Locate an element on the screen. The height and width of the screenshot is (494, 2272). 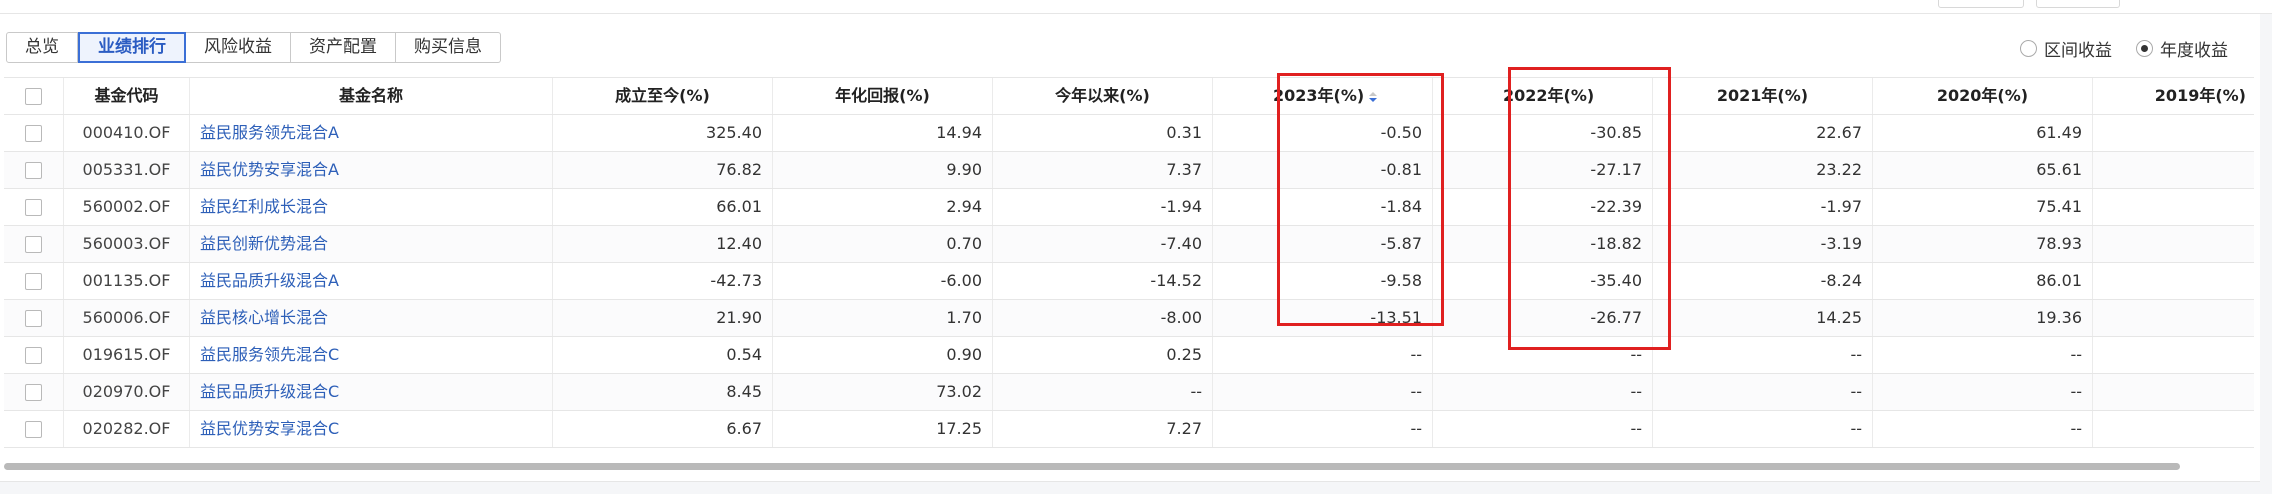
cell-fund-name: 益民优势安享混合A is located at coordinates (371, 170).